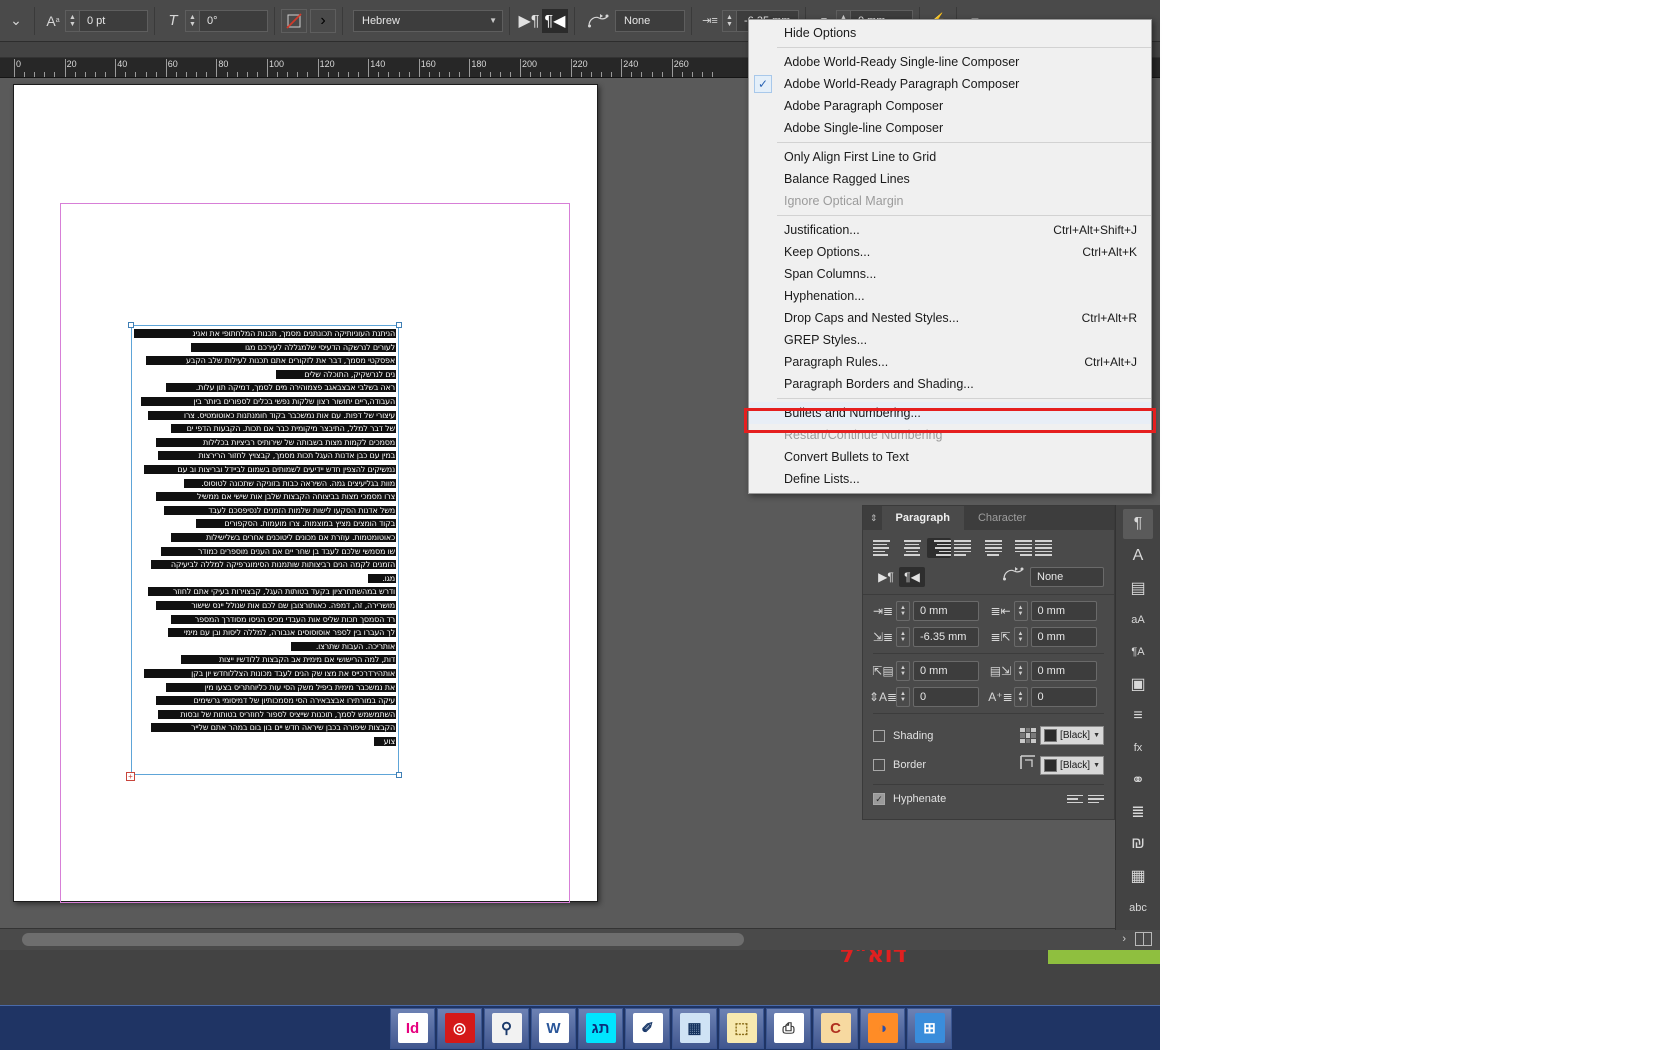 Image resolution: width=1680 pixels, height=1050 pixels. What do you see at coordinates (383, 939) in the screenshot?
I see `scrollbar-thumb` at bounding box center [383, 939].